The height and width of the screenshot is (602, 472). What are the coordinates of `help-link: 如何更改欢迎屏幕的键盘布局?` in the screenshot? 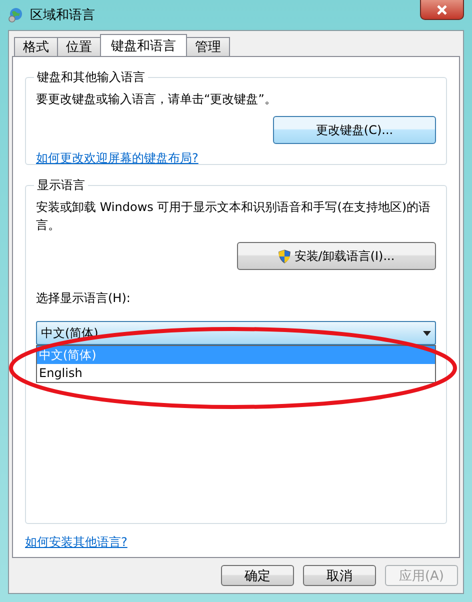 It's located at (117, 158).